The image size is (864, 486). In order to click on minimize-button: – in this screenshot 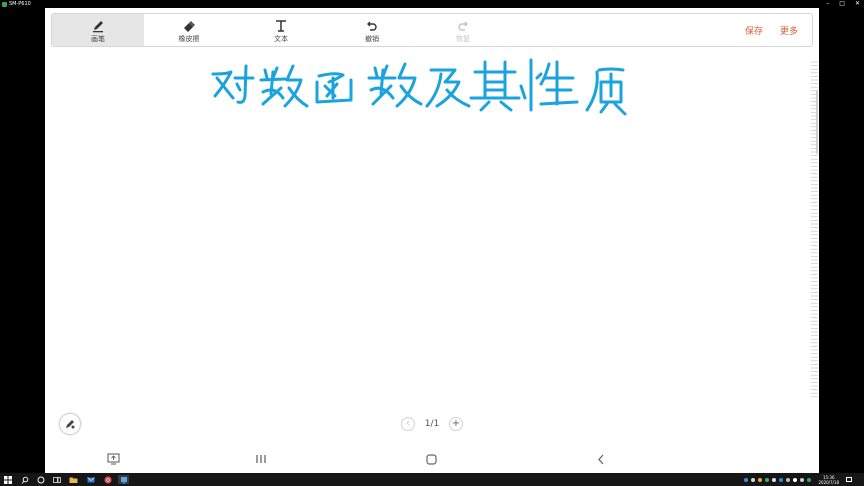, I will do `click(827, 4)`.